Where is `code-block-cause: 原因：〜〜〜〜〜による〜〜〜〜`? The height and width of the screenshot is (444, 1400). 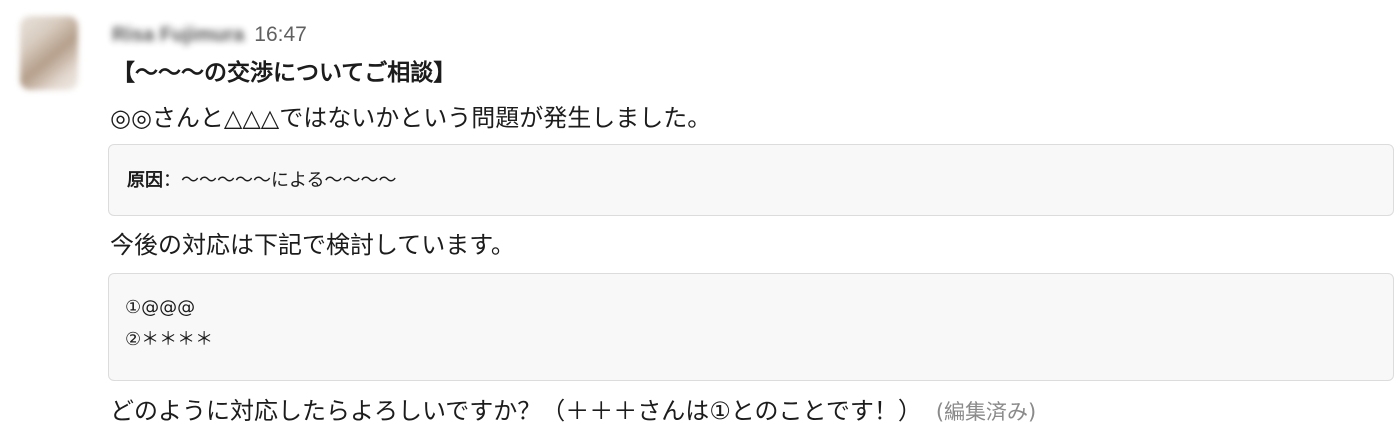
code-block-cause: 原因：〜〜〜〜〜による〜〜〜〜 is located at coordinates (751, 180).